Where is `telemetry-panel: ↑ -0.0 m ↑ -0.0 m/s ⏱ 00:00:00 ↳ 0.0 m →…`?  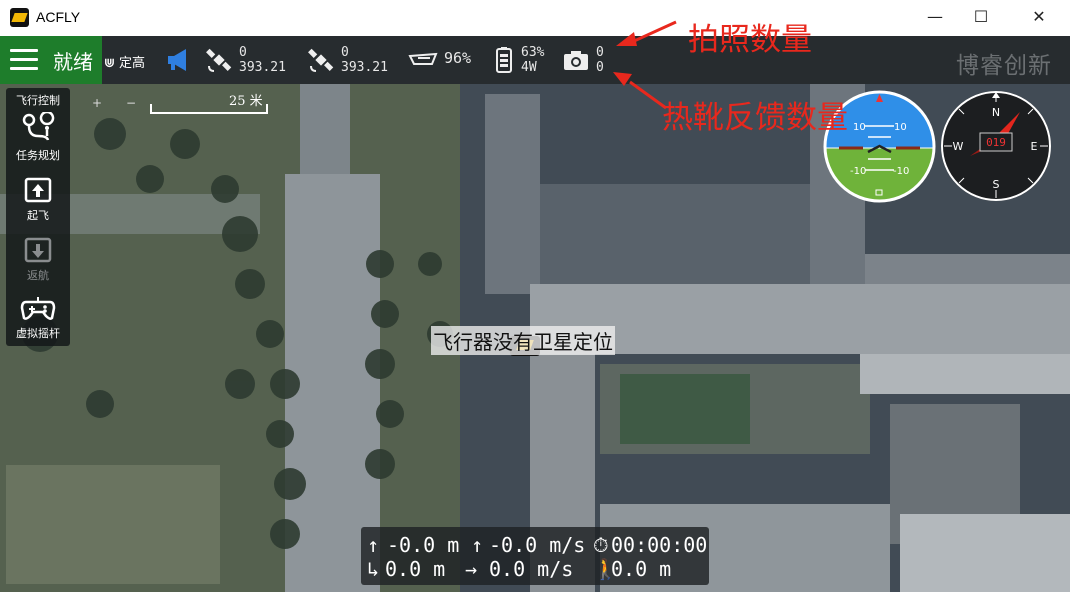
telemetry-panel: ↑ -0.0 m ↑ -0.0 m/s ⏱ 00:00:00 ↳ 0.0 m →… is located at coordinates (535, 556).